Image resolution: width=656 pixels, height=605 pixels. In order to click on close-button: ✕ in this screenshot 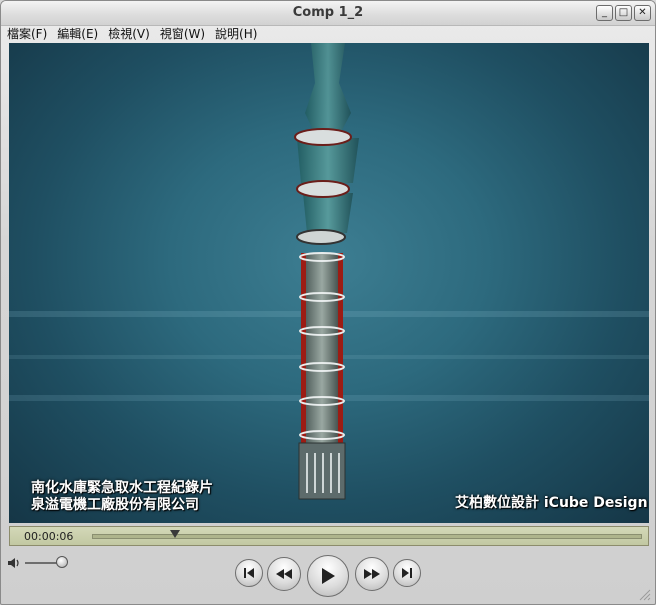, I will do `click(642, 13)`.